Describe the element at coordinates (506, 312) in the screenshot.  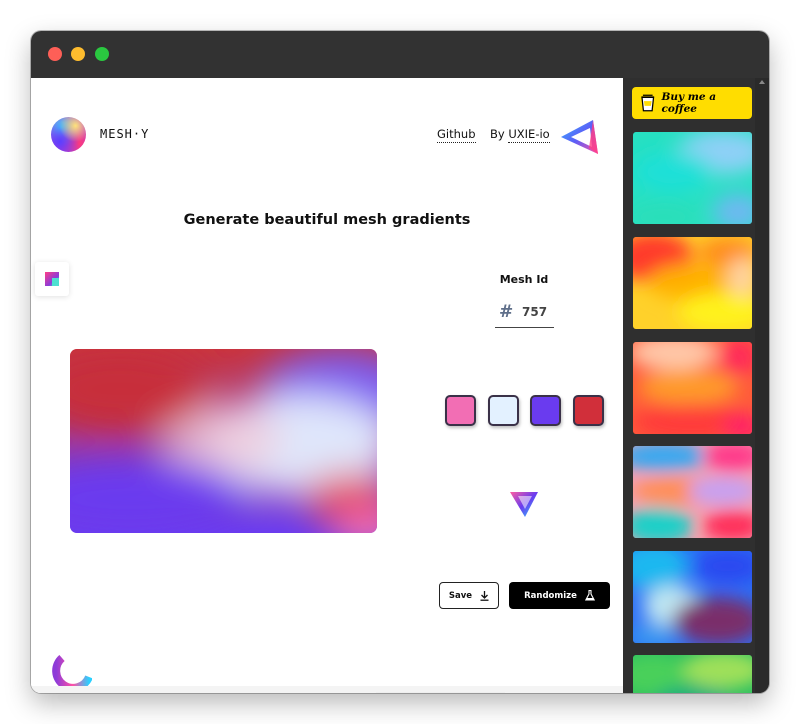
I see `hash-icon: #` at that location.